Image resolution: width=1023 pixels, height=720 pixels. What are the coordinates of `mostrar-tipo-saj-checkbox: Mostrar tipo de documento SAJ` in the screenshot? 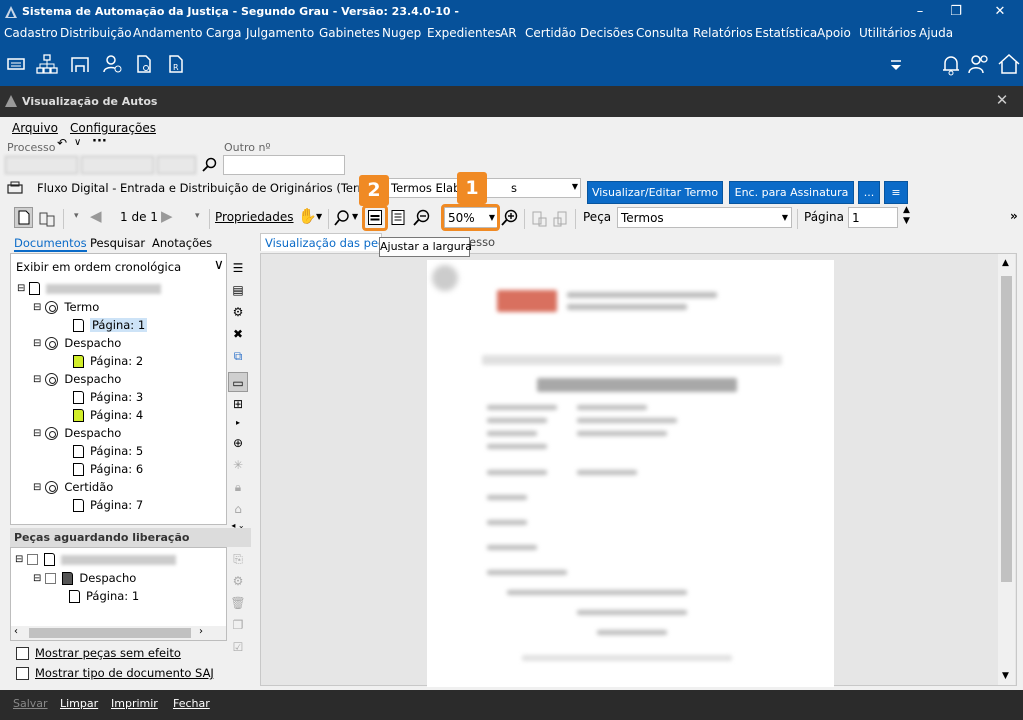 It's located at (115, 673).